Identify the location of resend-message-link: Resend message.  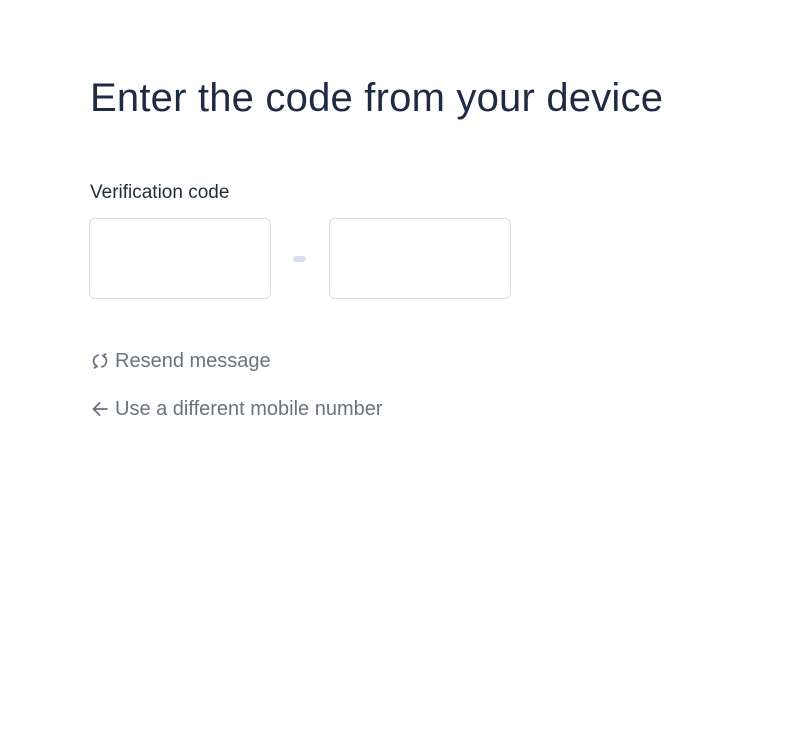
(180, 361).